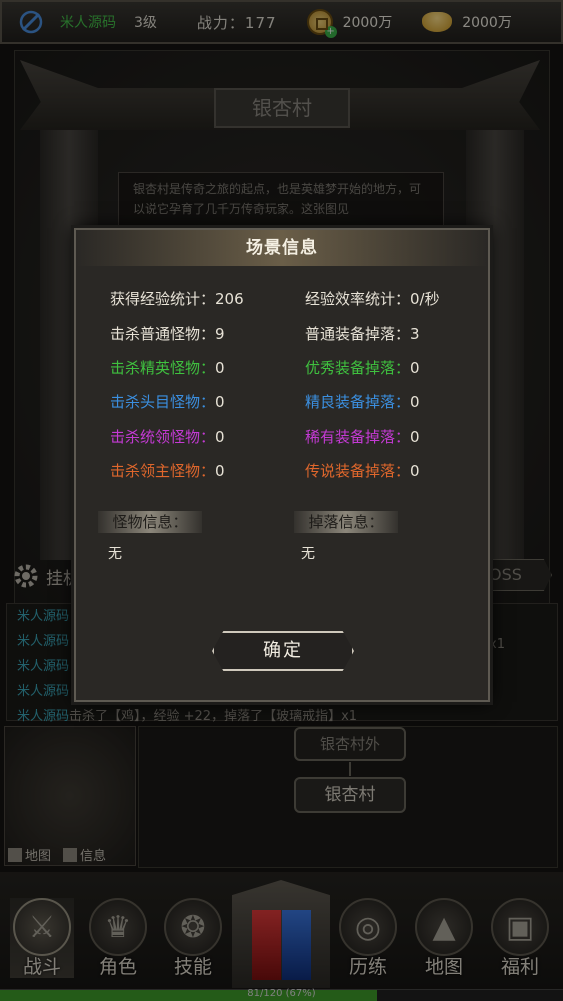 This screenshot has height=1001, width=563. I want to click on stat-drop-fine: 精良装备掉落：0, so click(362, 402).